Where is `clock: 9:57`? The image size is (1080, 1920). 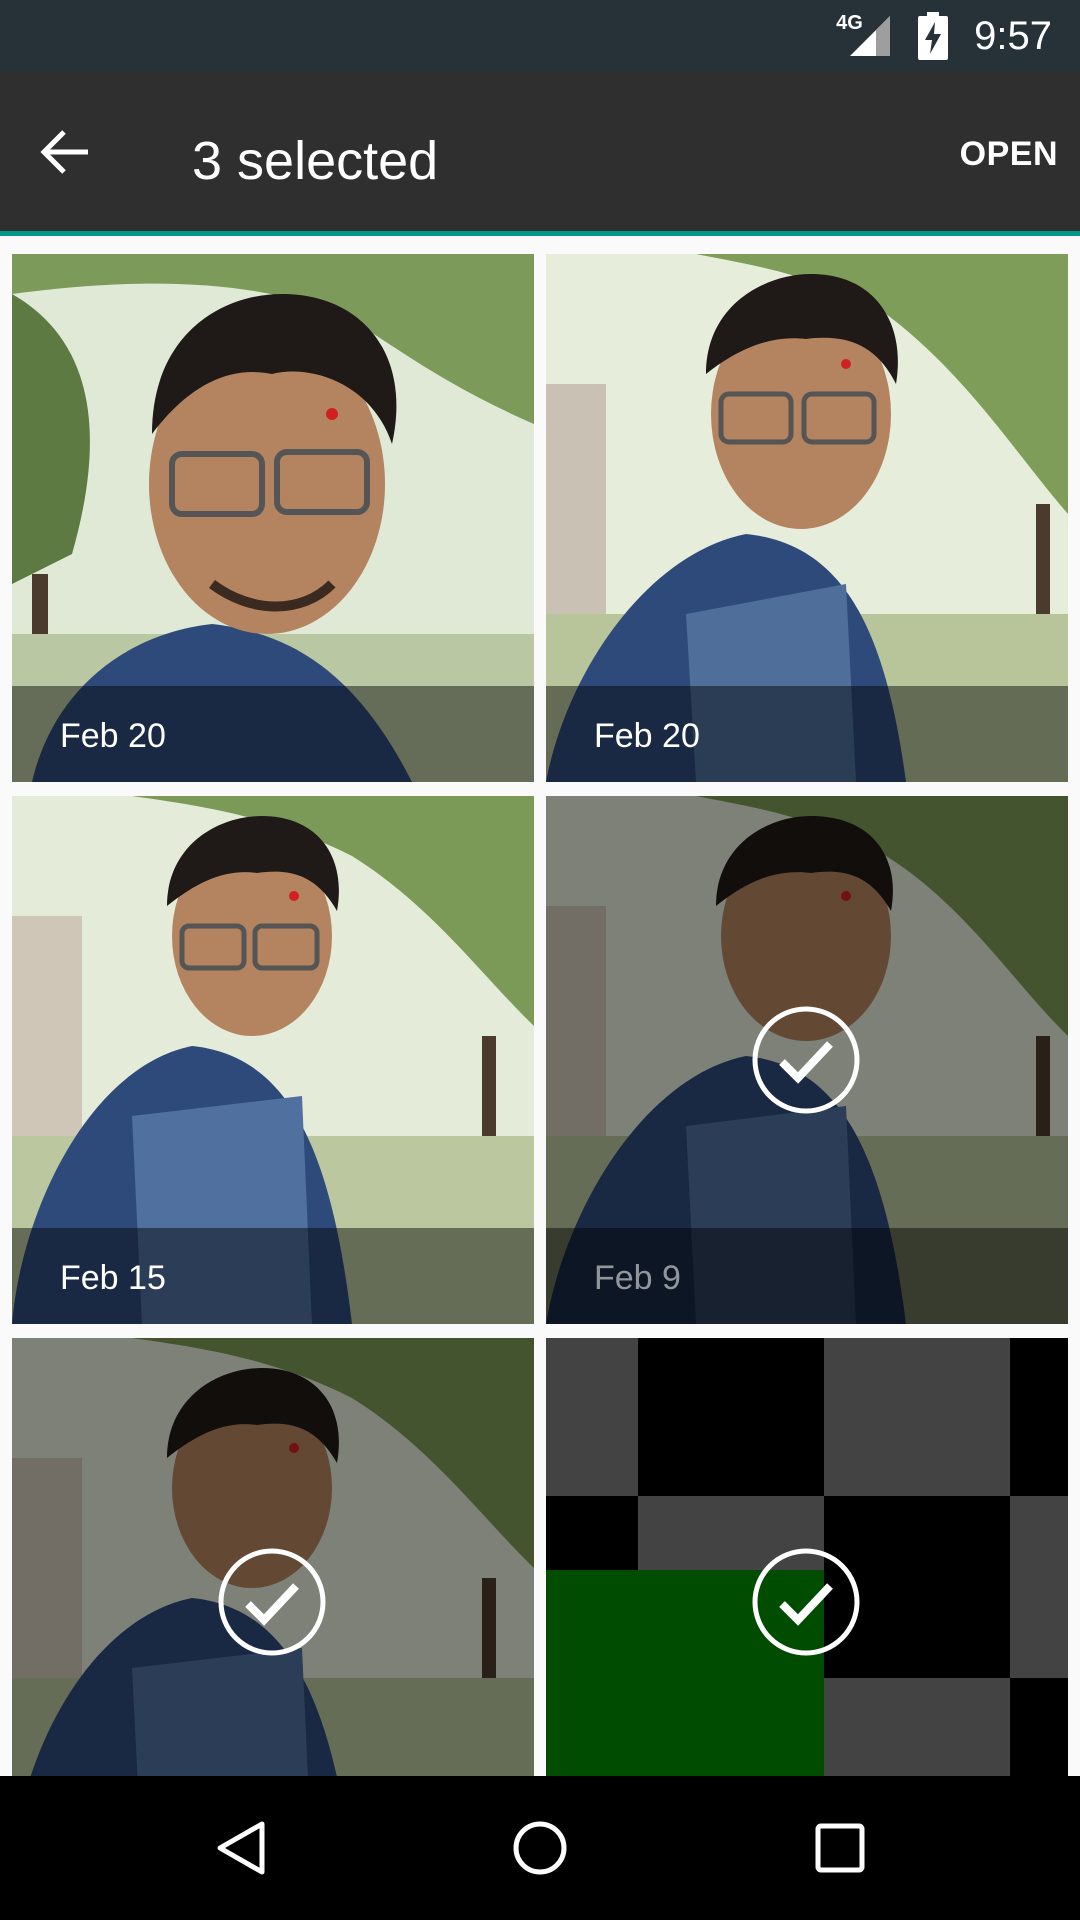
clock: 9:57 is located at coordinates (1013, 35).